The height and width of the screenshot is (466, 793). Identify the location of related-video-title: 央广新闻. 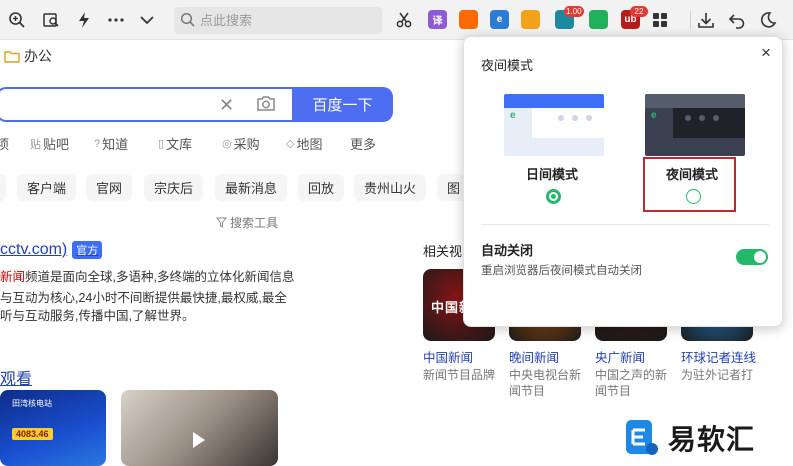
(620, 356).